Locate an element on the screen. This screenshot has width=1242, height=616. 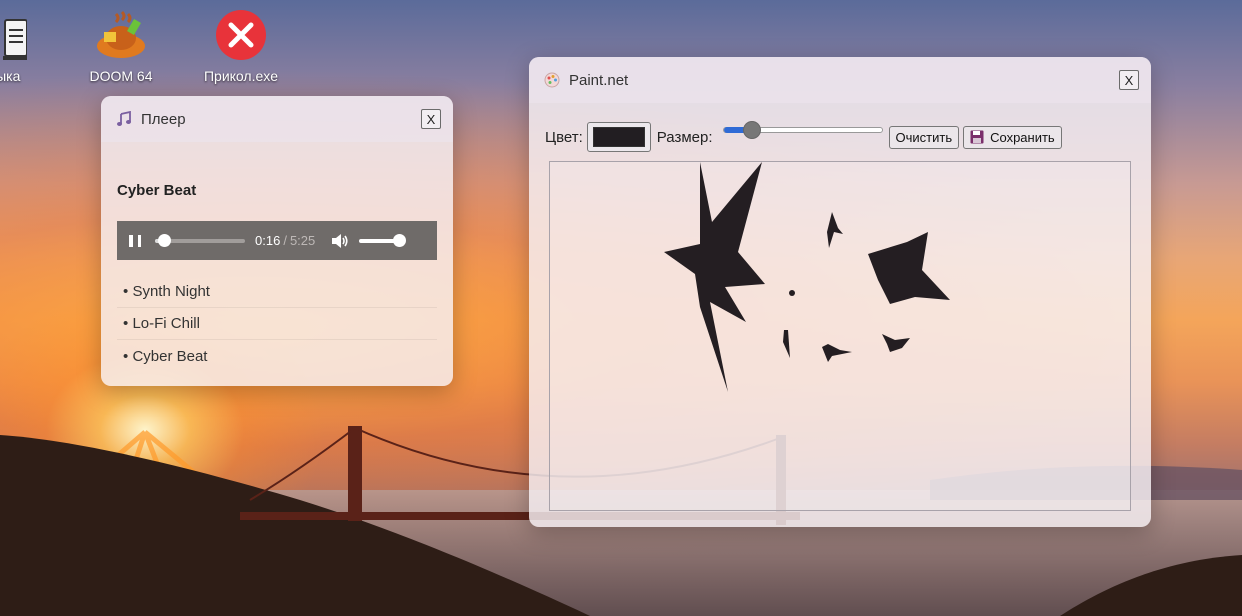
audio-controls: 0:16 / 5:25 is located at coordinates (277, 240).